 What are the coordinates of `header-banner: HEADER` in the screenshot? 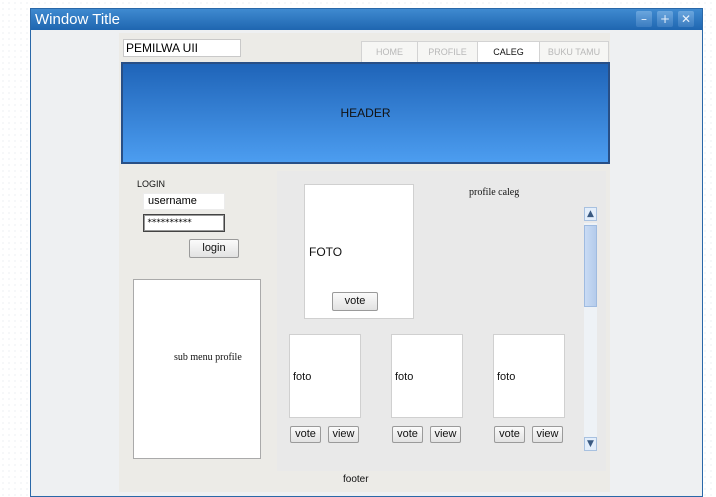 It's located at (365, 113).